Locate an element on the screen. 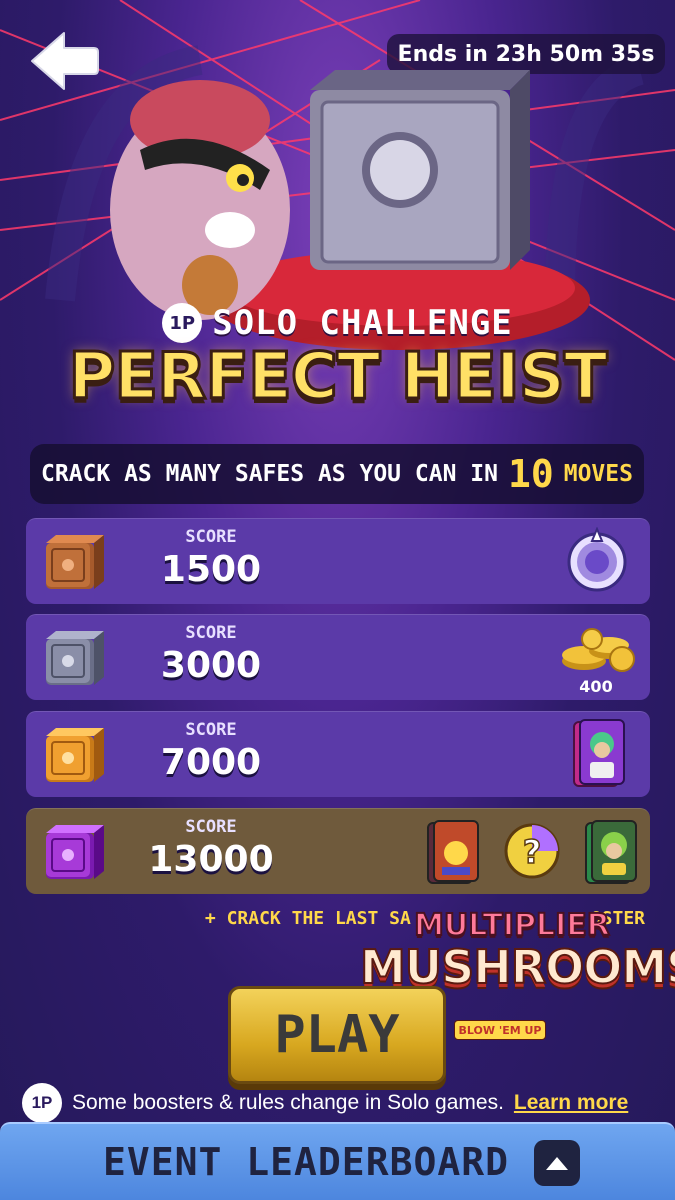  spin-wheel-icon is located at coordinates (597, 559).